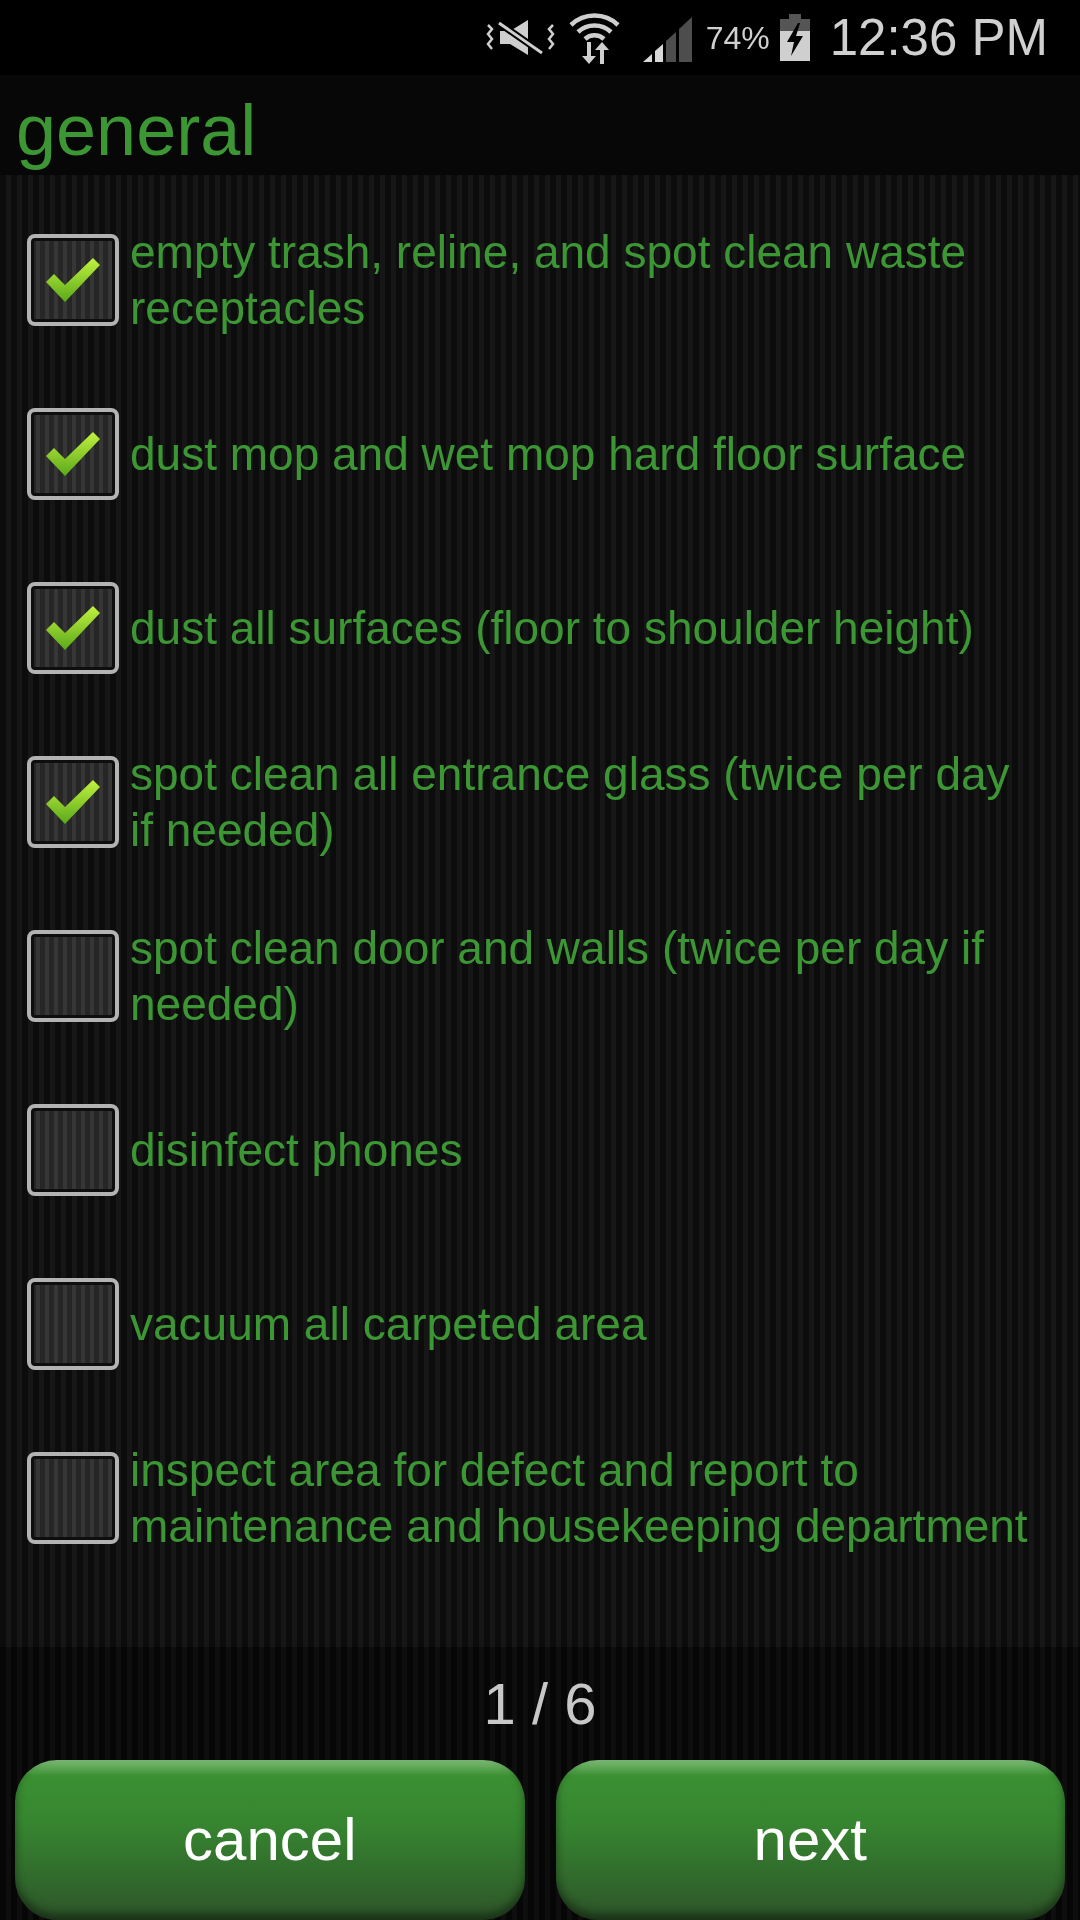 This screenshot has width=1080, height=1920. I want to click on next-button: next, so click(810, 1840).